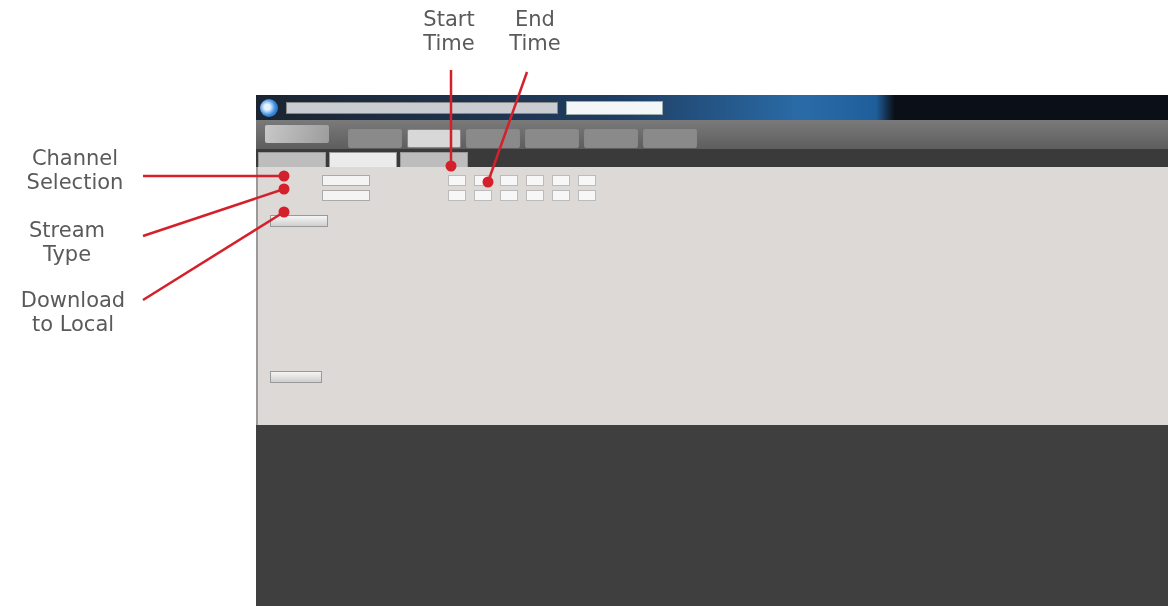  What do you see at coordinates (73, 312) in the screenshot?
I see `callout-label: Download to Local` at bounding box center [73, 312].